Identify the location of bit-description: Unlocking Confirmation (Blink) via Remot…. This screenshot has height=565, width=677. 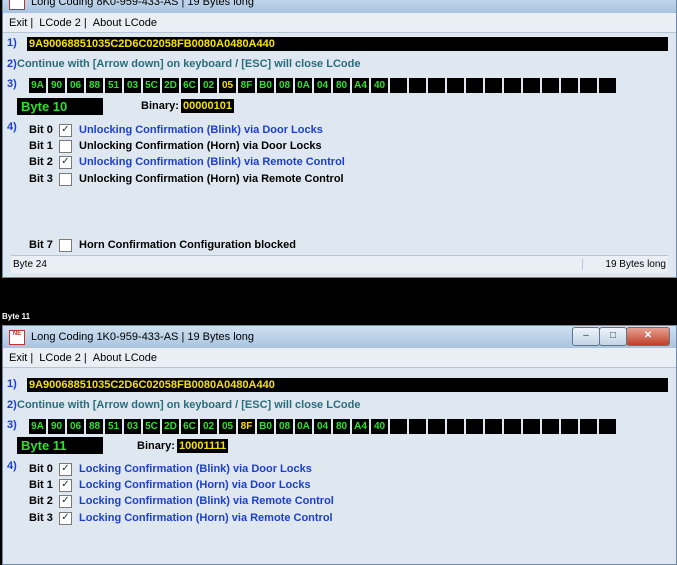
(212, 162).